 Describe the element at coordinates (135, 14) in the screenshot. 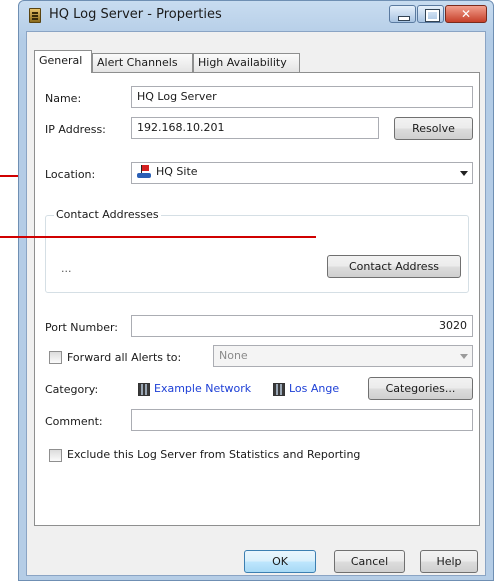

I see `window-title: HQ Log Server - Properties` at that location.